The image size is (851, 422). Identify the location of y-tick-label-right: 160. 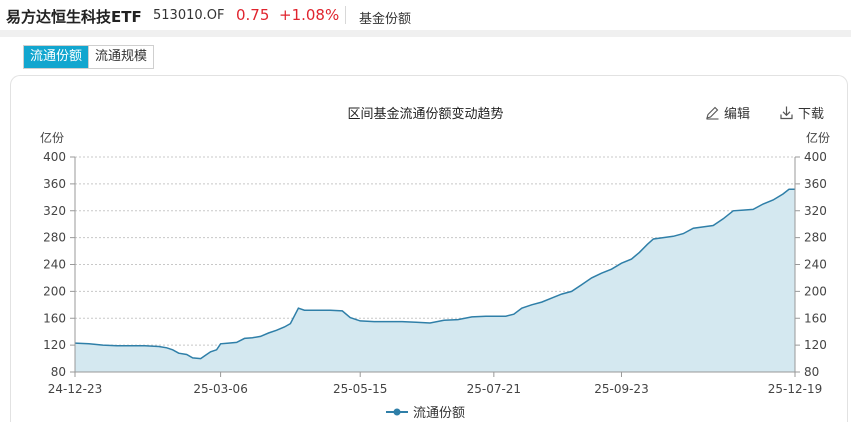
(815, 318).